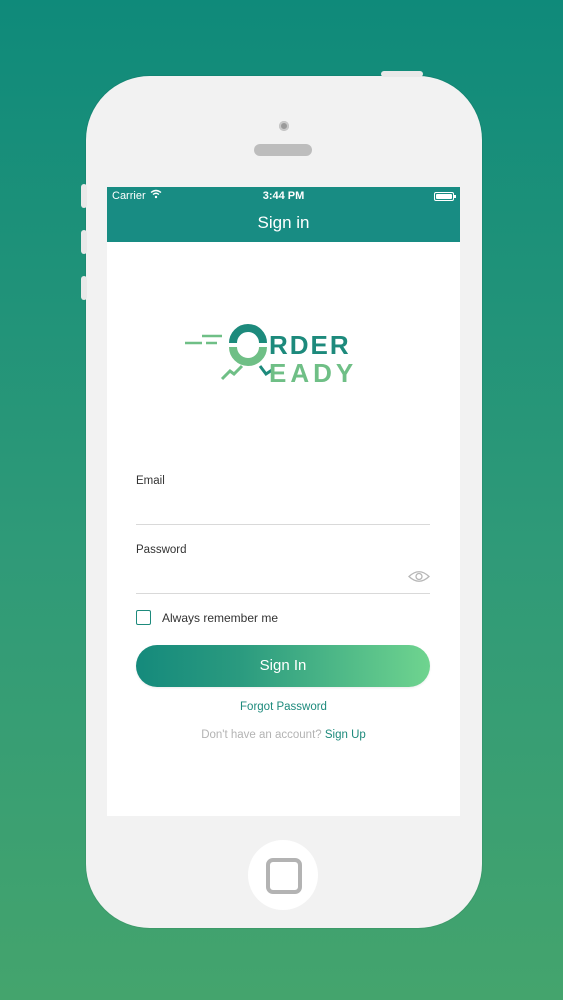 Image resolution: width=563 pixels, height=1000 pixels. I want to click on email-field, so click(283, 513).